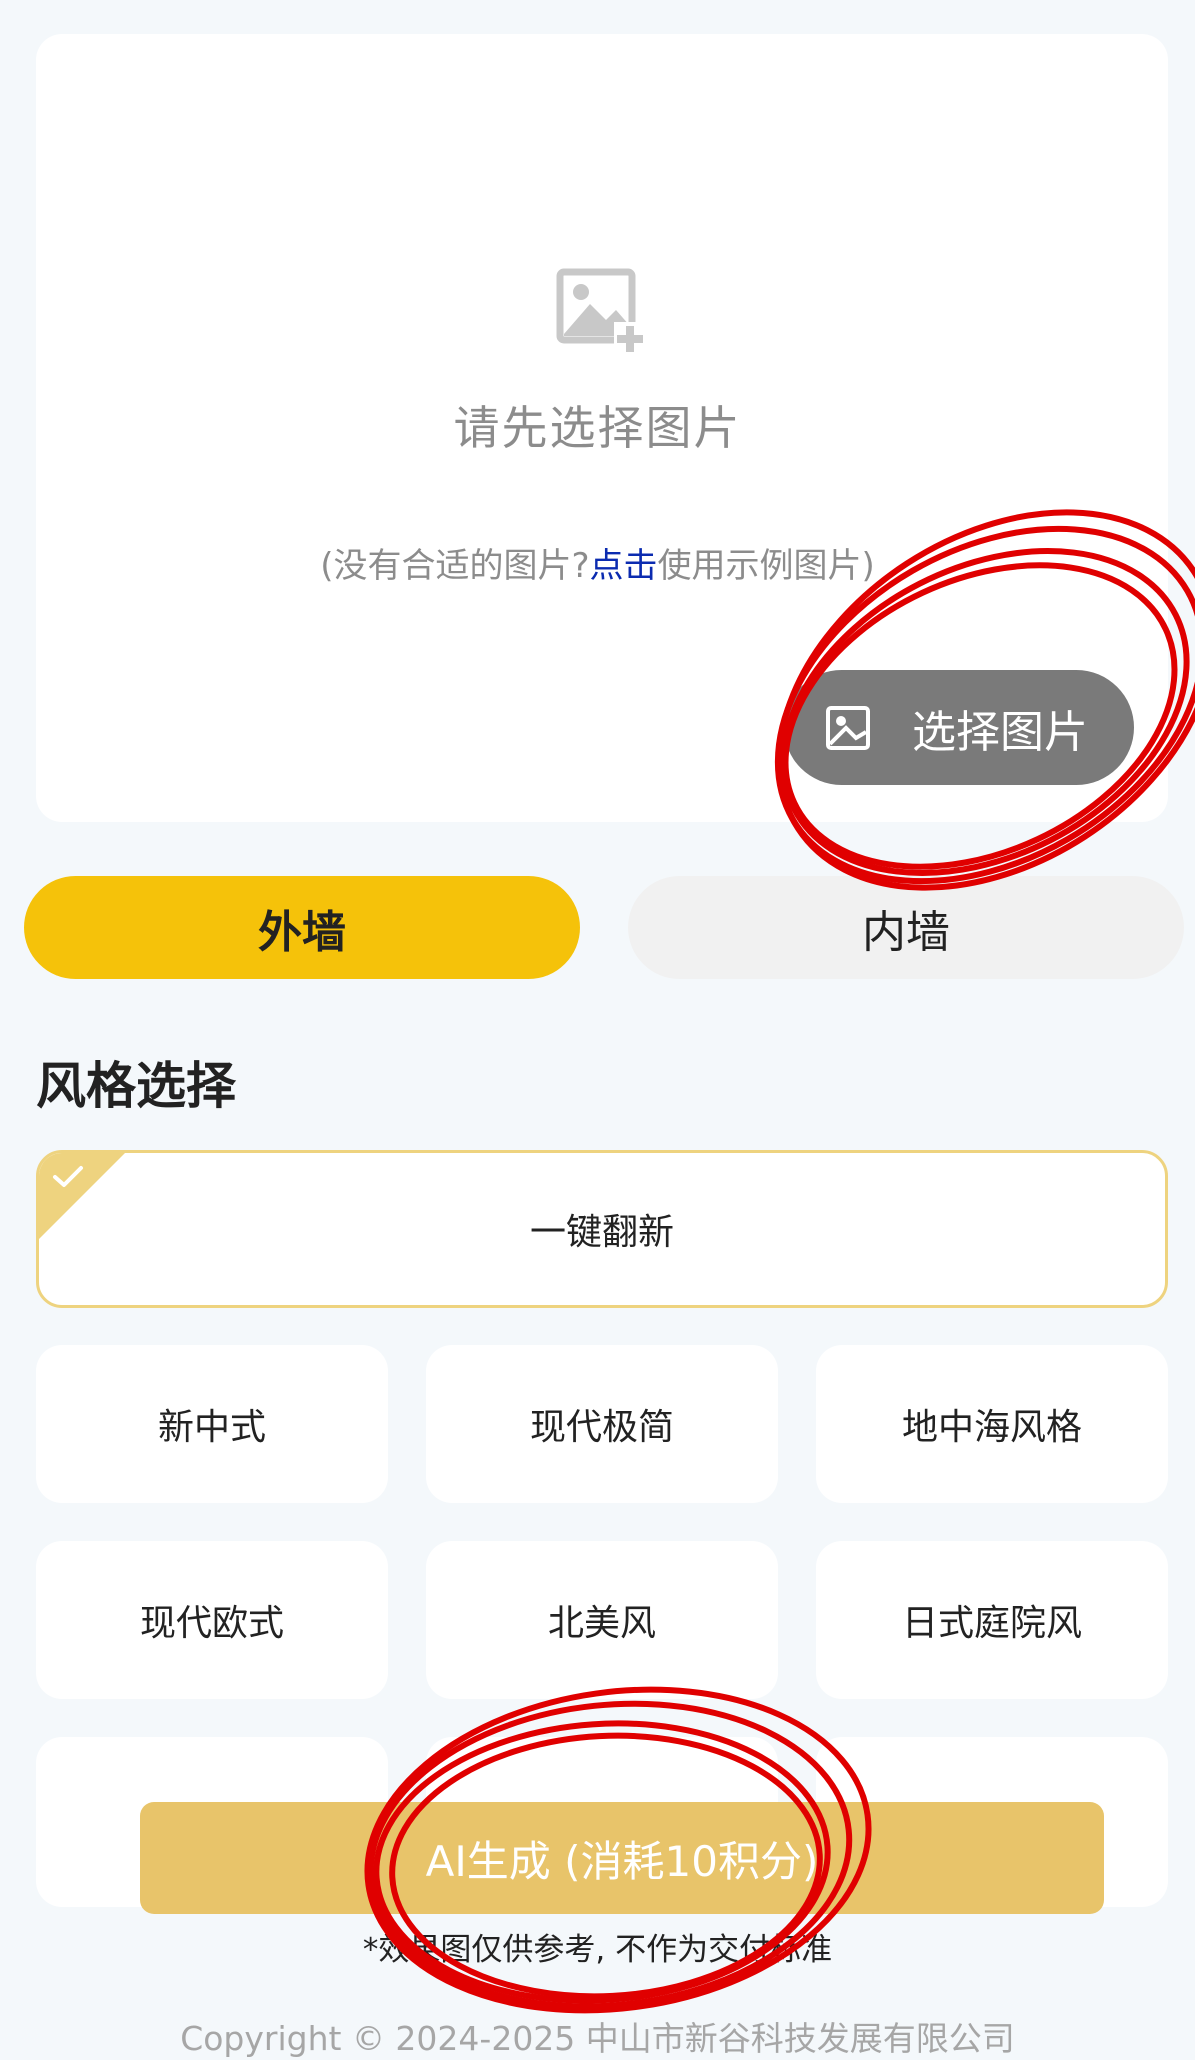  I want to click on sample-hint-suffix: 使用示例图片), so click(766, 566).